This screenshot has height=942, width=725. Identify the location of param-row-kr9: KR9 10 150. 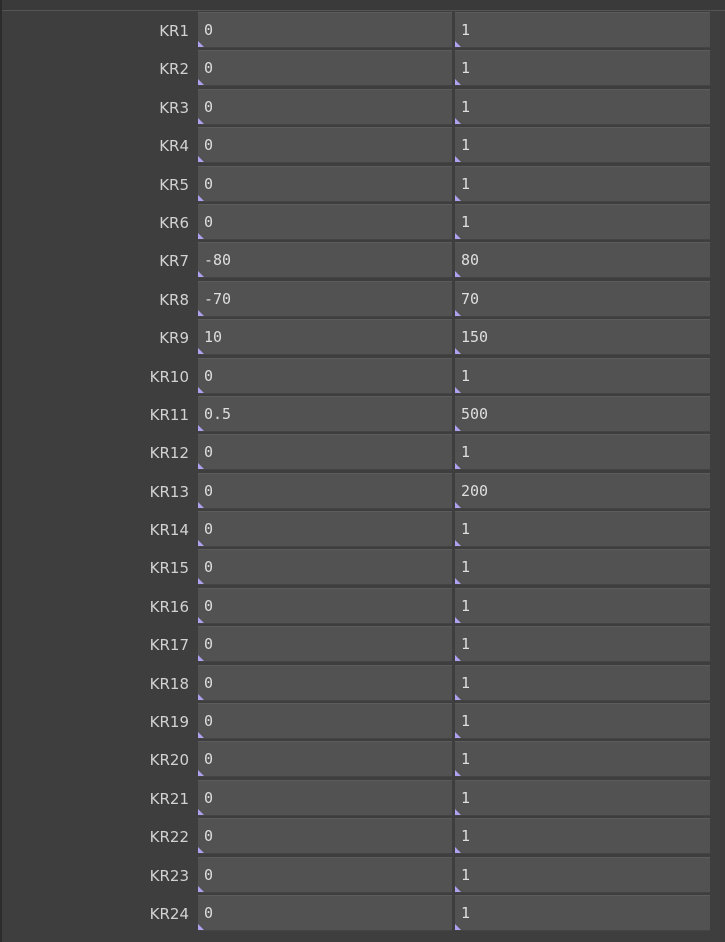
(362, 338).